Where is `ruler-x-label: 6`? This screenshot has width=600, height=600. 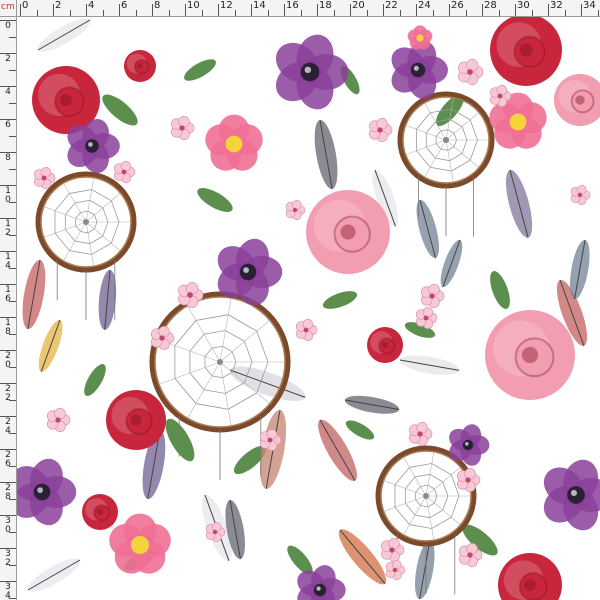
ruler-x-label: 6 is located at coordinates (124, 5).